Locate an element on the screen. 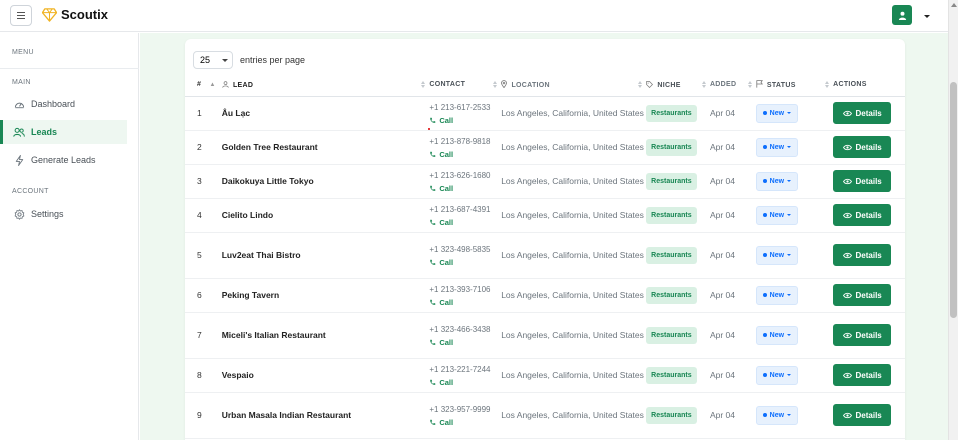  niche-badge: Restaurants is located at coordinates (671, 415).